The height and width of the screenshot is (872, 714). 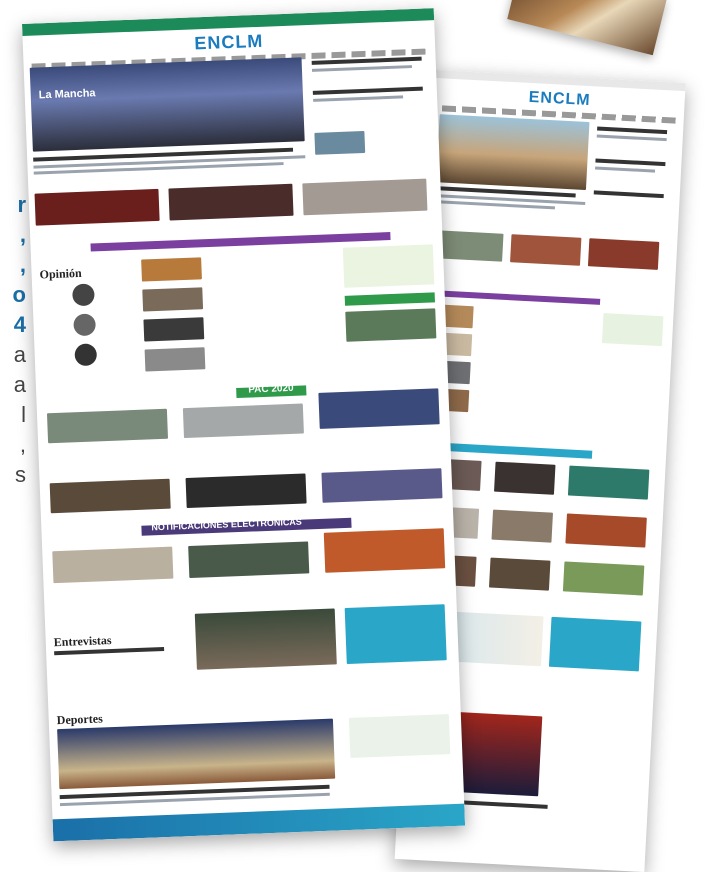 I want to click on corner-photo, so click(x=587, y=28).